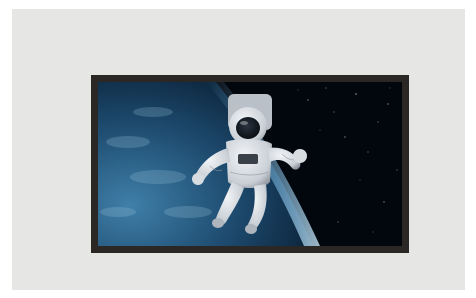  I want to click on chest-control-panel, so click(248, 159).